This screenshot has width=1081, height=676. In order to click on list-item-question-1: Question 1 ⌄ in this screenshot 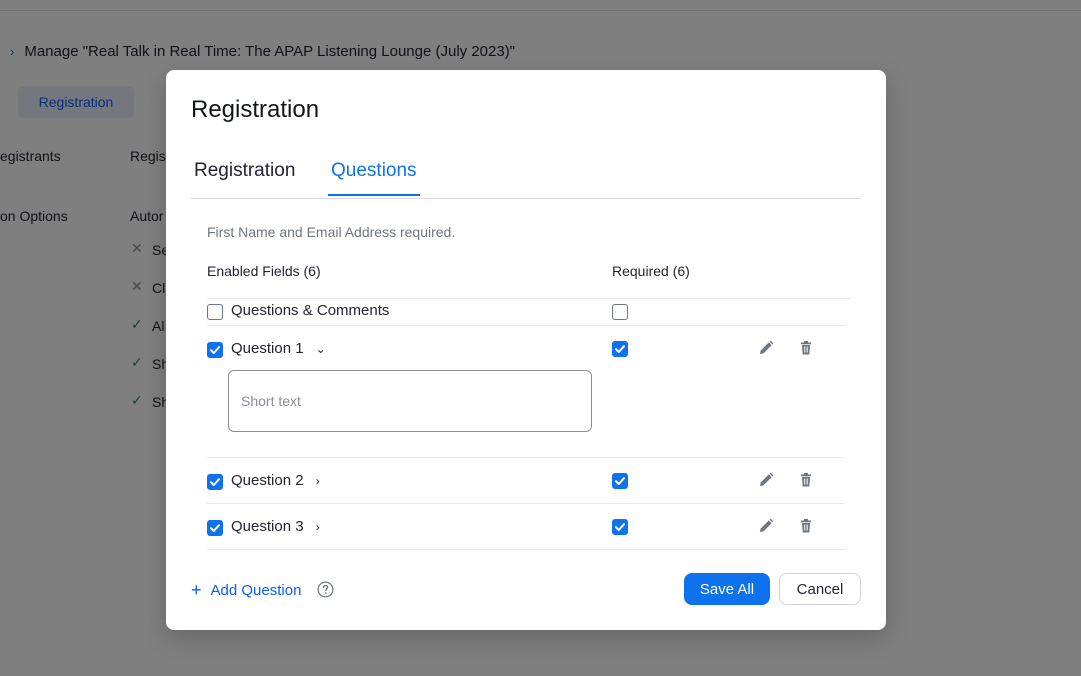, I will do `click(526, 391)`.